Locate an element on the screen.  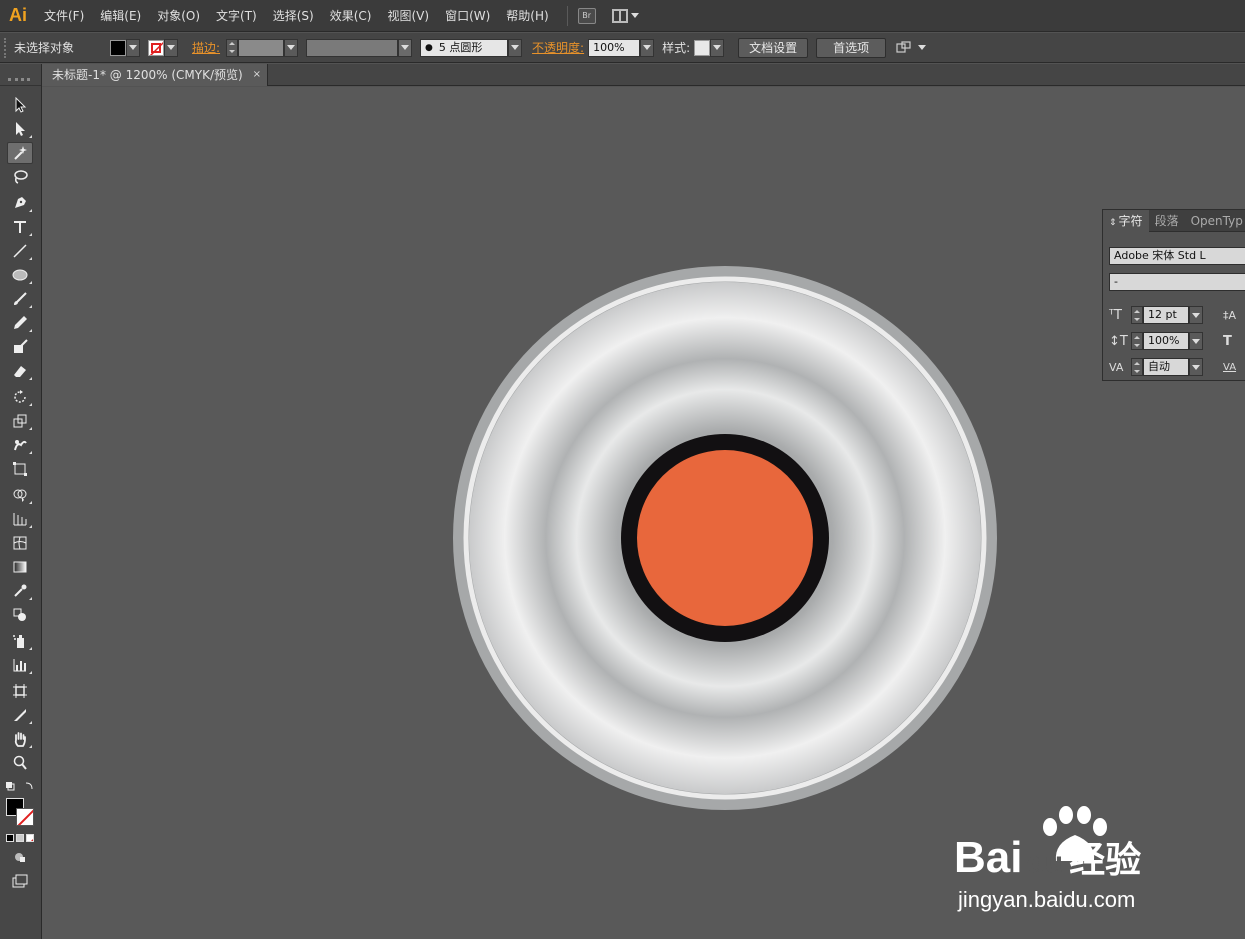
draw-normal-icon is located at coordinates (20, 857).